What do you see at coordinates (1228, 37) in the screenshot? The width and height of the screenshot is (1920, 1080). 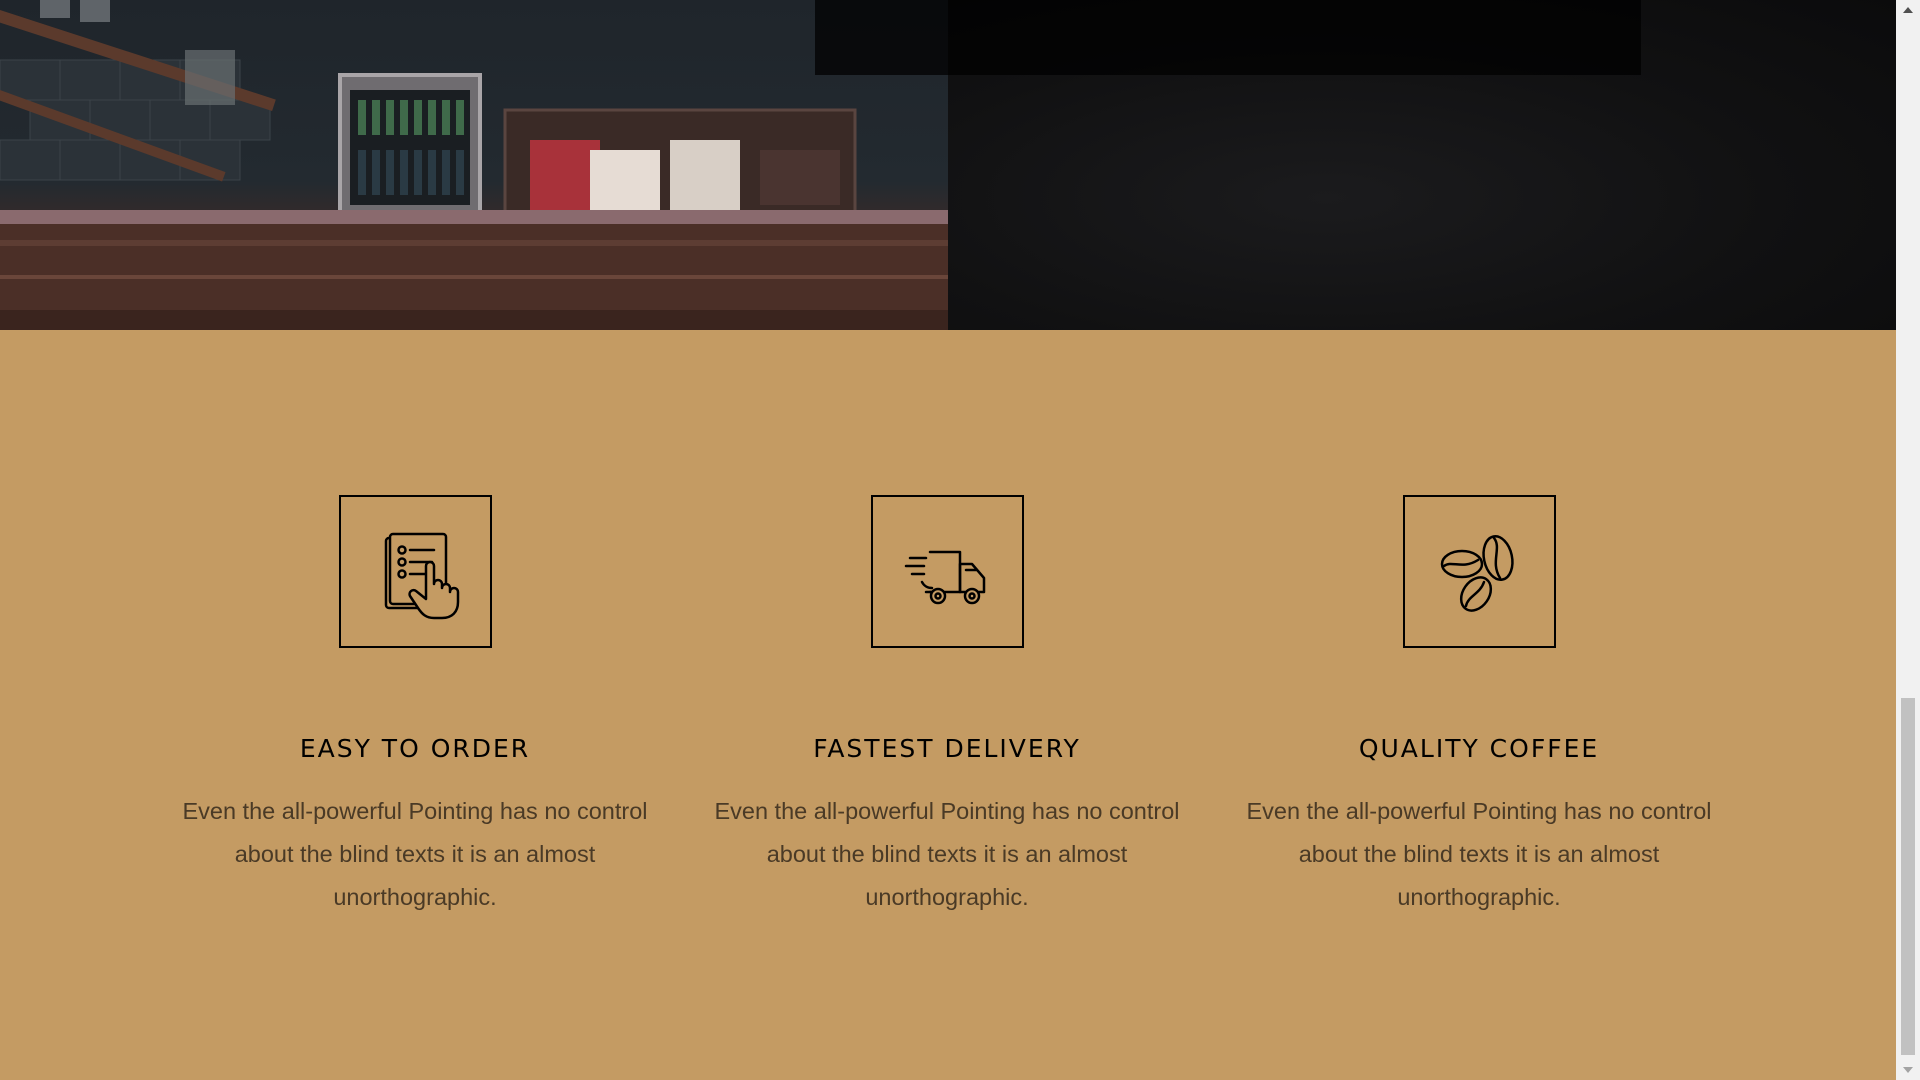 I see `hero-overlay-box` at bounding box center [1228, 37].